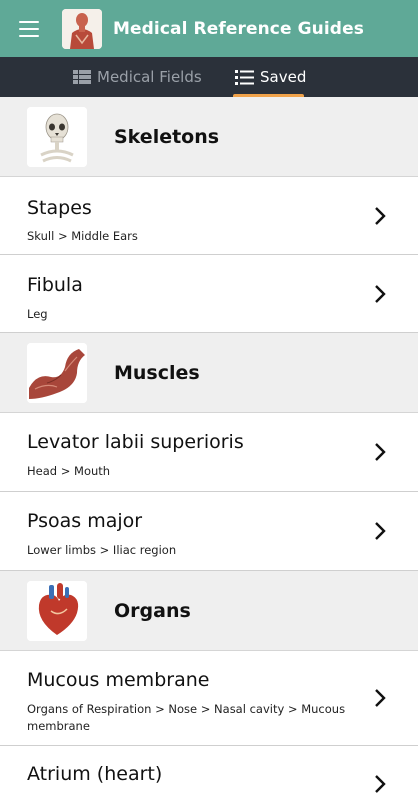 The width and height of the screenshot is (418, 806). What do you see at coordinates (209, 776) in the screenshot?
I see `list-item: Atrium (heart)` at bounding box center [209, 776].